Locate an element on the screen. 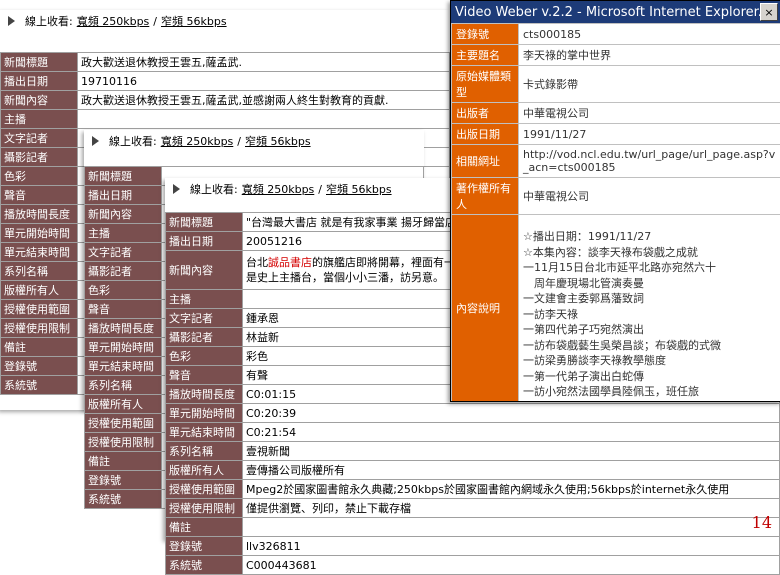 This screenshot has height=575, width=780. field-label: 出版日期 is located at coordinates (485, 134).